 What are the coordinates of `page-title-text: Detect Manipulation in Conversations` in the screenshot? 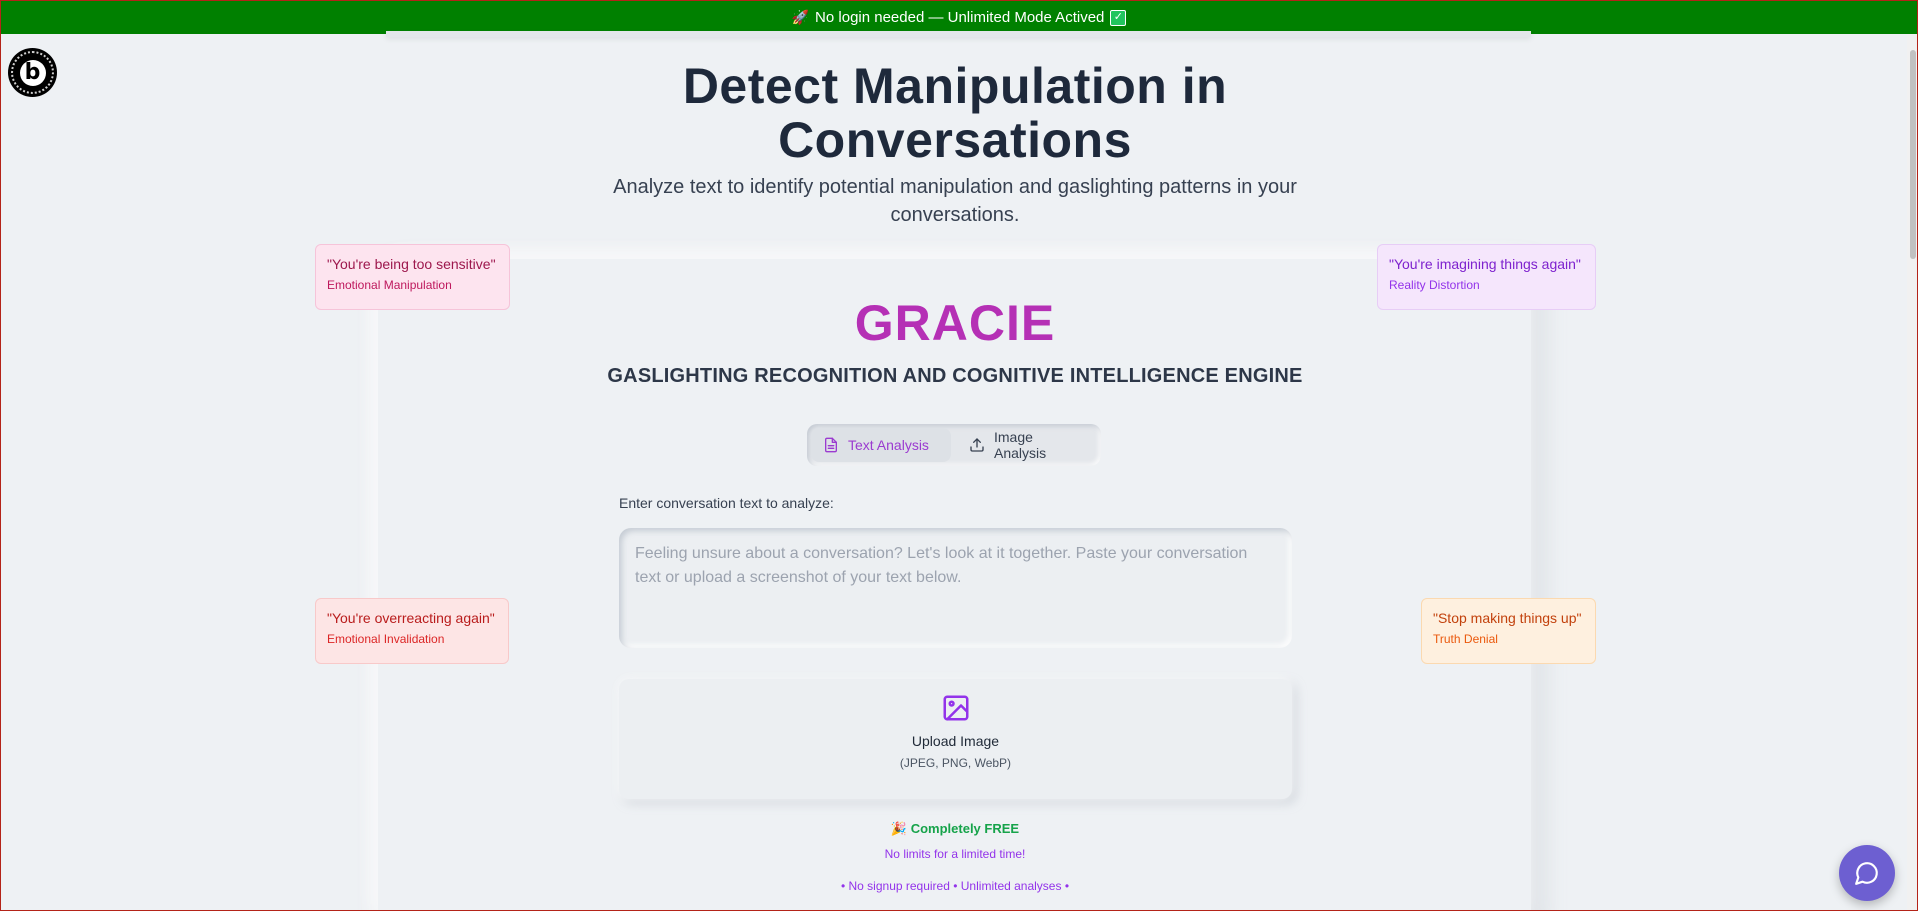 It's located at (955, 113).